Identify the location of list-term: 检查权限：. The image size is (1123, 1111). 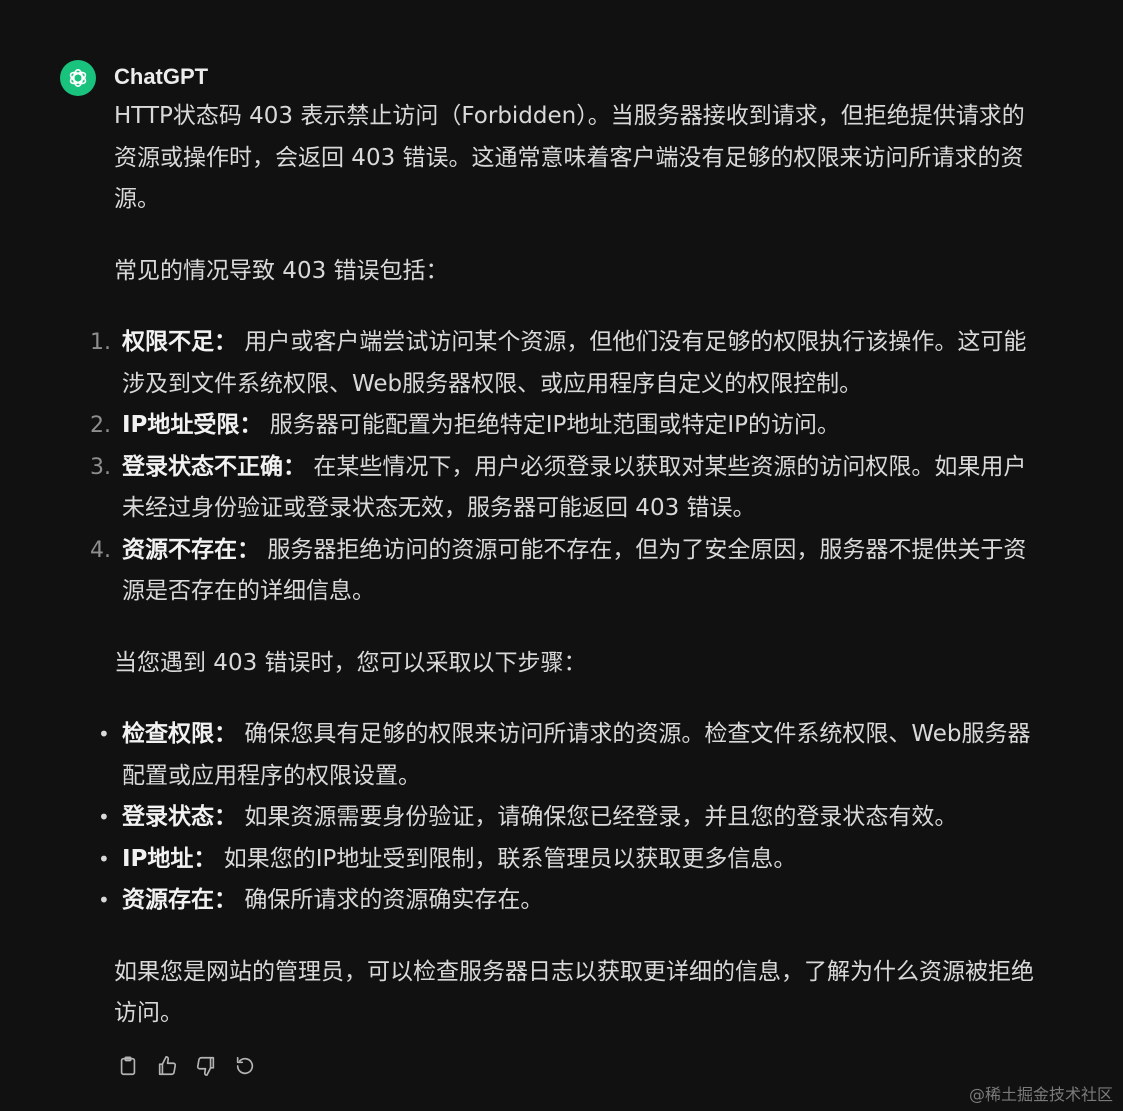
(179, 734).